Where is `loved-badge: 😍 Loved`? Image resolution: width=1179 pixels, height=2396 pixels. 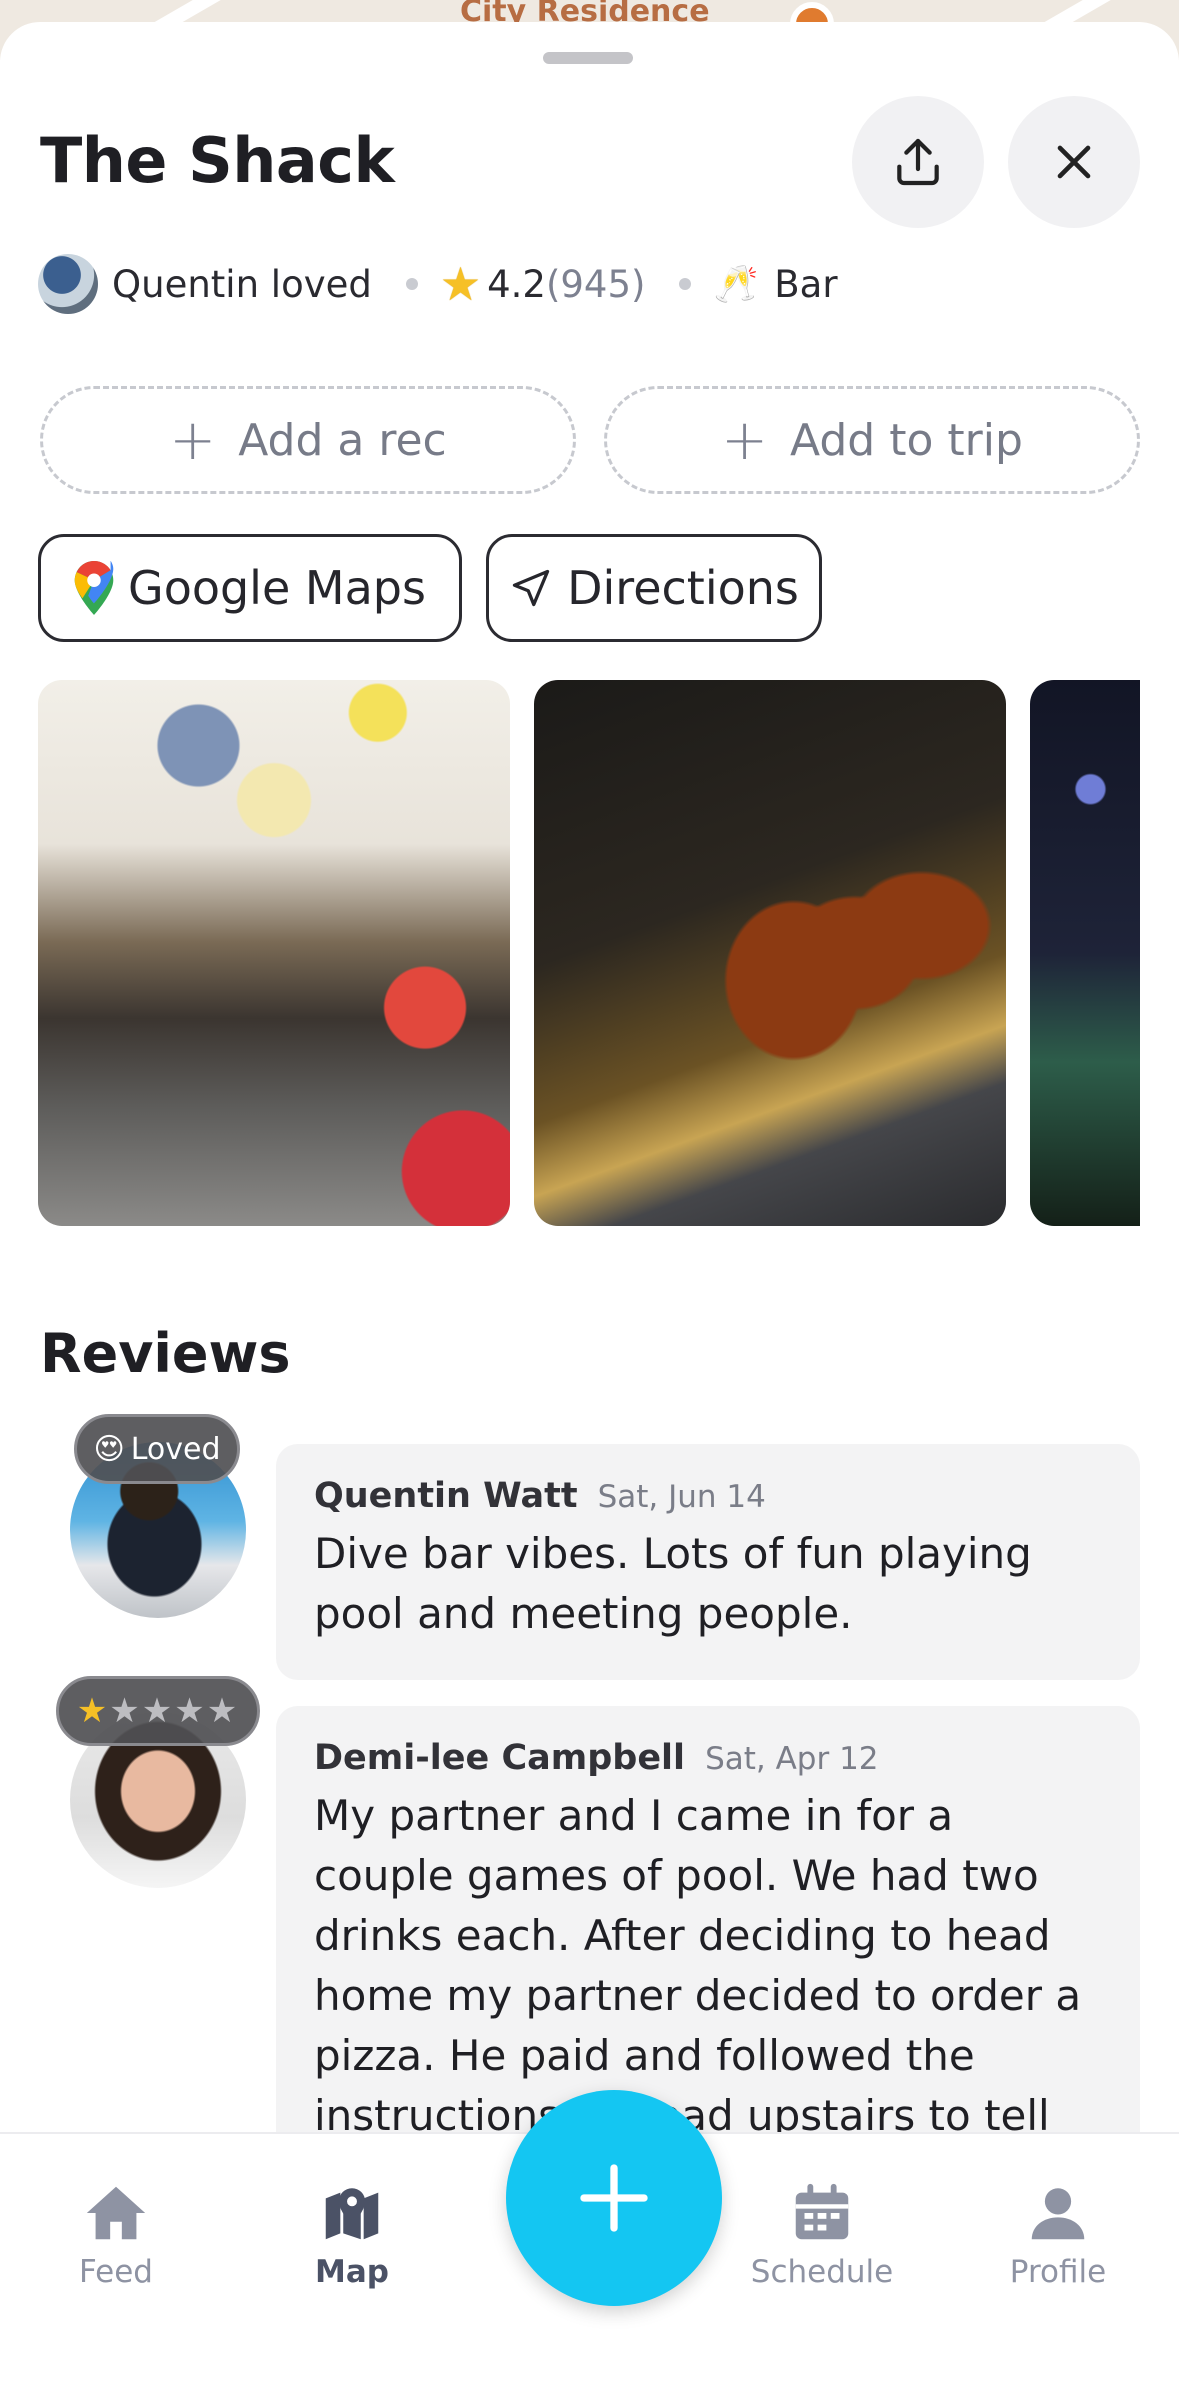
loved-badge: 😍 Loved is located at coordinates (157, 1449).